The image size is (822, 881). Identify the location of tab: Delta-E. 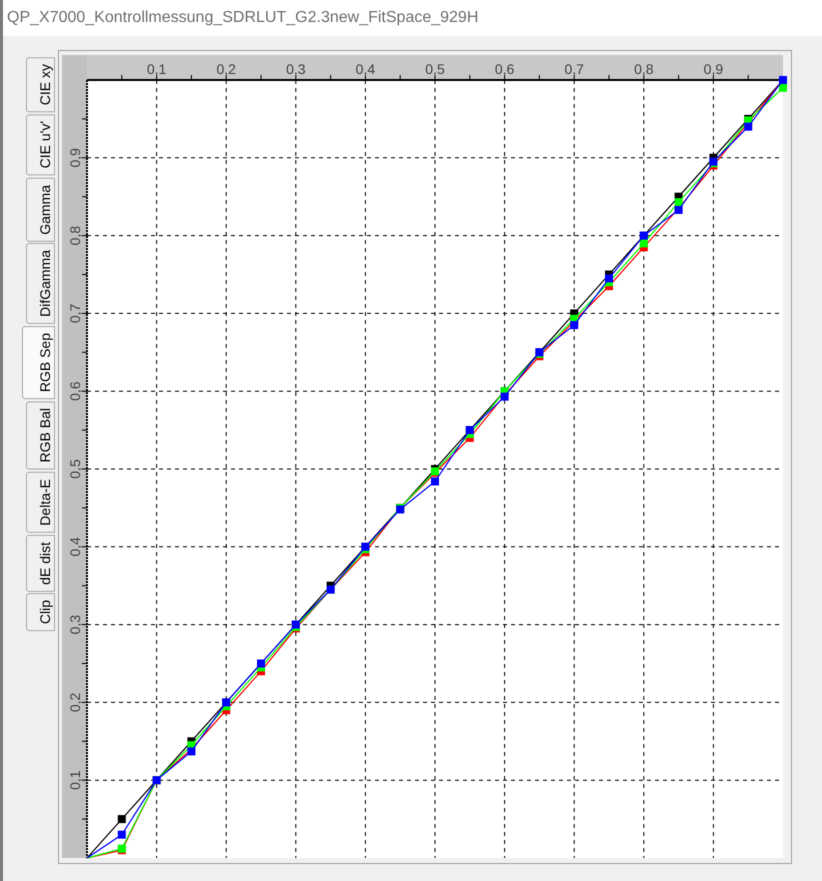
(40, 502).